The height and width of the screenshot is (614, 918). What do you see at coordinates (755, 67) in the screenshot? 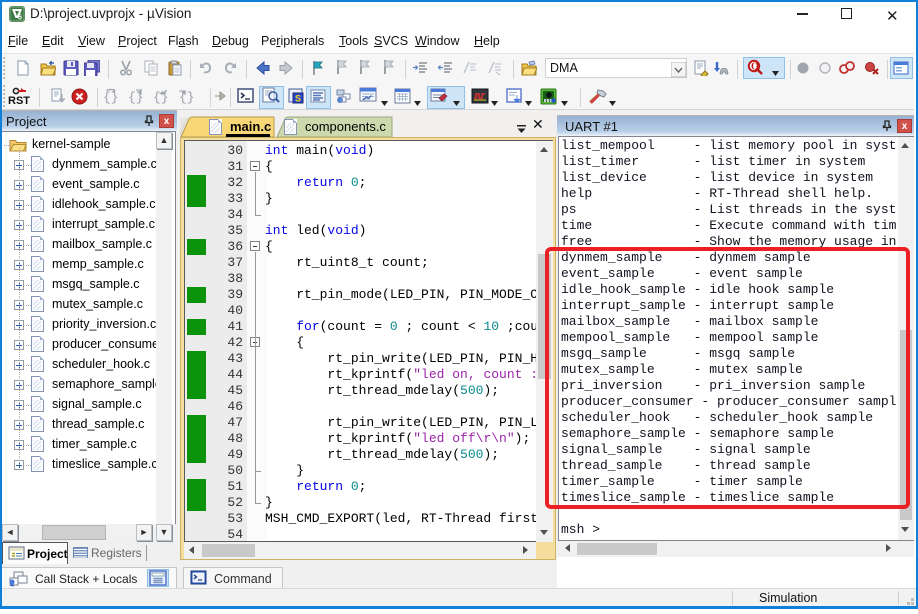
I see `svg-text: Q` at bounding box center [755, 67].